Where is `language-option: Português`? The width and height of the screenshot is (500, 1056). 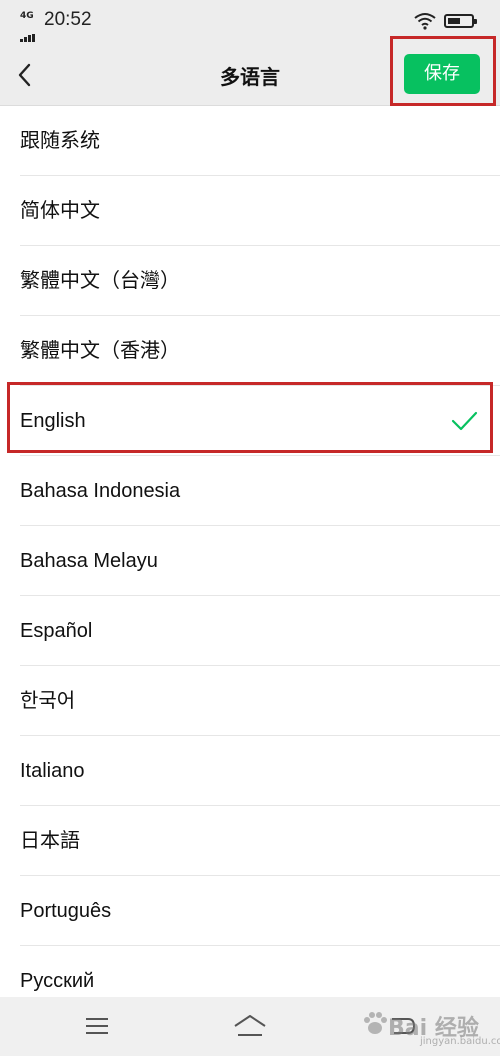 language-option: Português is located at coordinates (250, 911).